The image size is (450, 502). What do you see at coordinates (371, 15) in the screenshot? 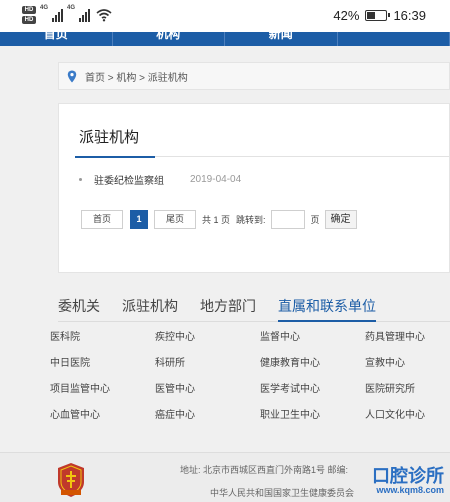
I see `battery-fill` at bounding box center [371, 15].